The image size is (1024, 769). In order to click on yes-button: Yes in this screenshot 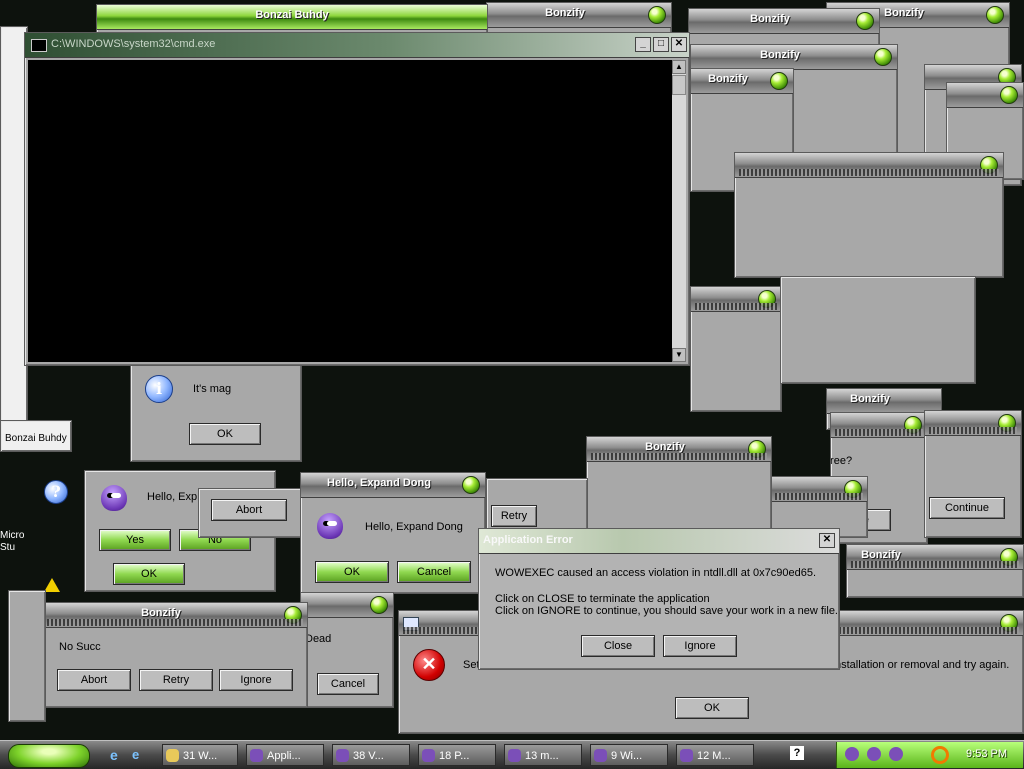, I will do `click(135, 540)`.